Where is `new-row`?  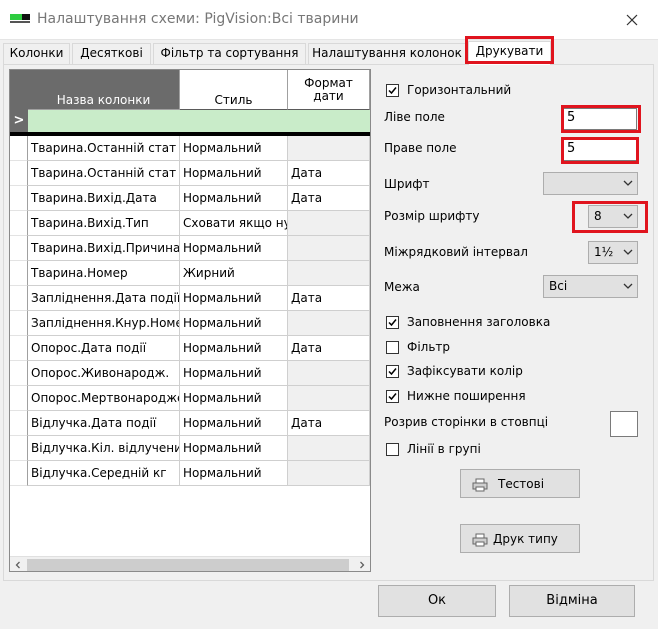 new-row is located at coordinates (199, 121).